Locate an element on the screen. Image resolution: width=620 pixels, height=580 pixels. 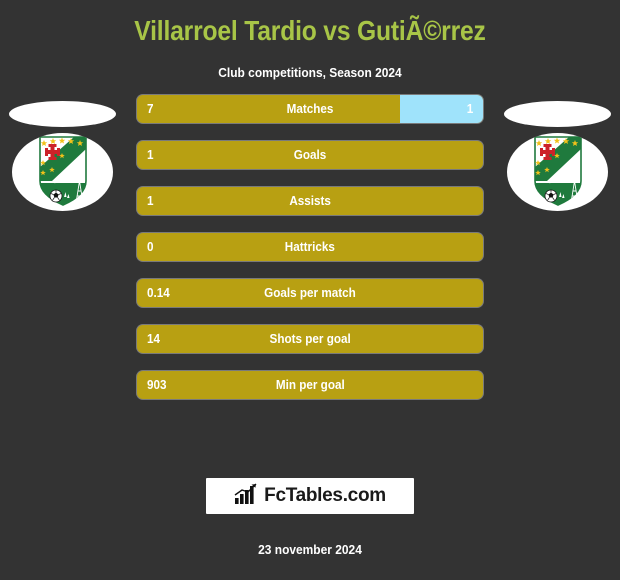
stat-row: 7 Matches 1 is located at coordinates (310, 109).